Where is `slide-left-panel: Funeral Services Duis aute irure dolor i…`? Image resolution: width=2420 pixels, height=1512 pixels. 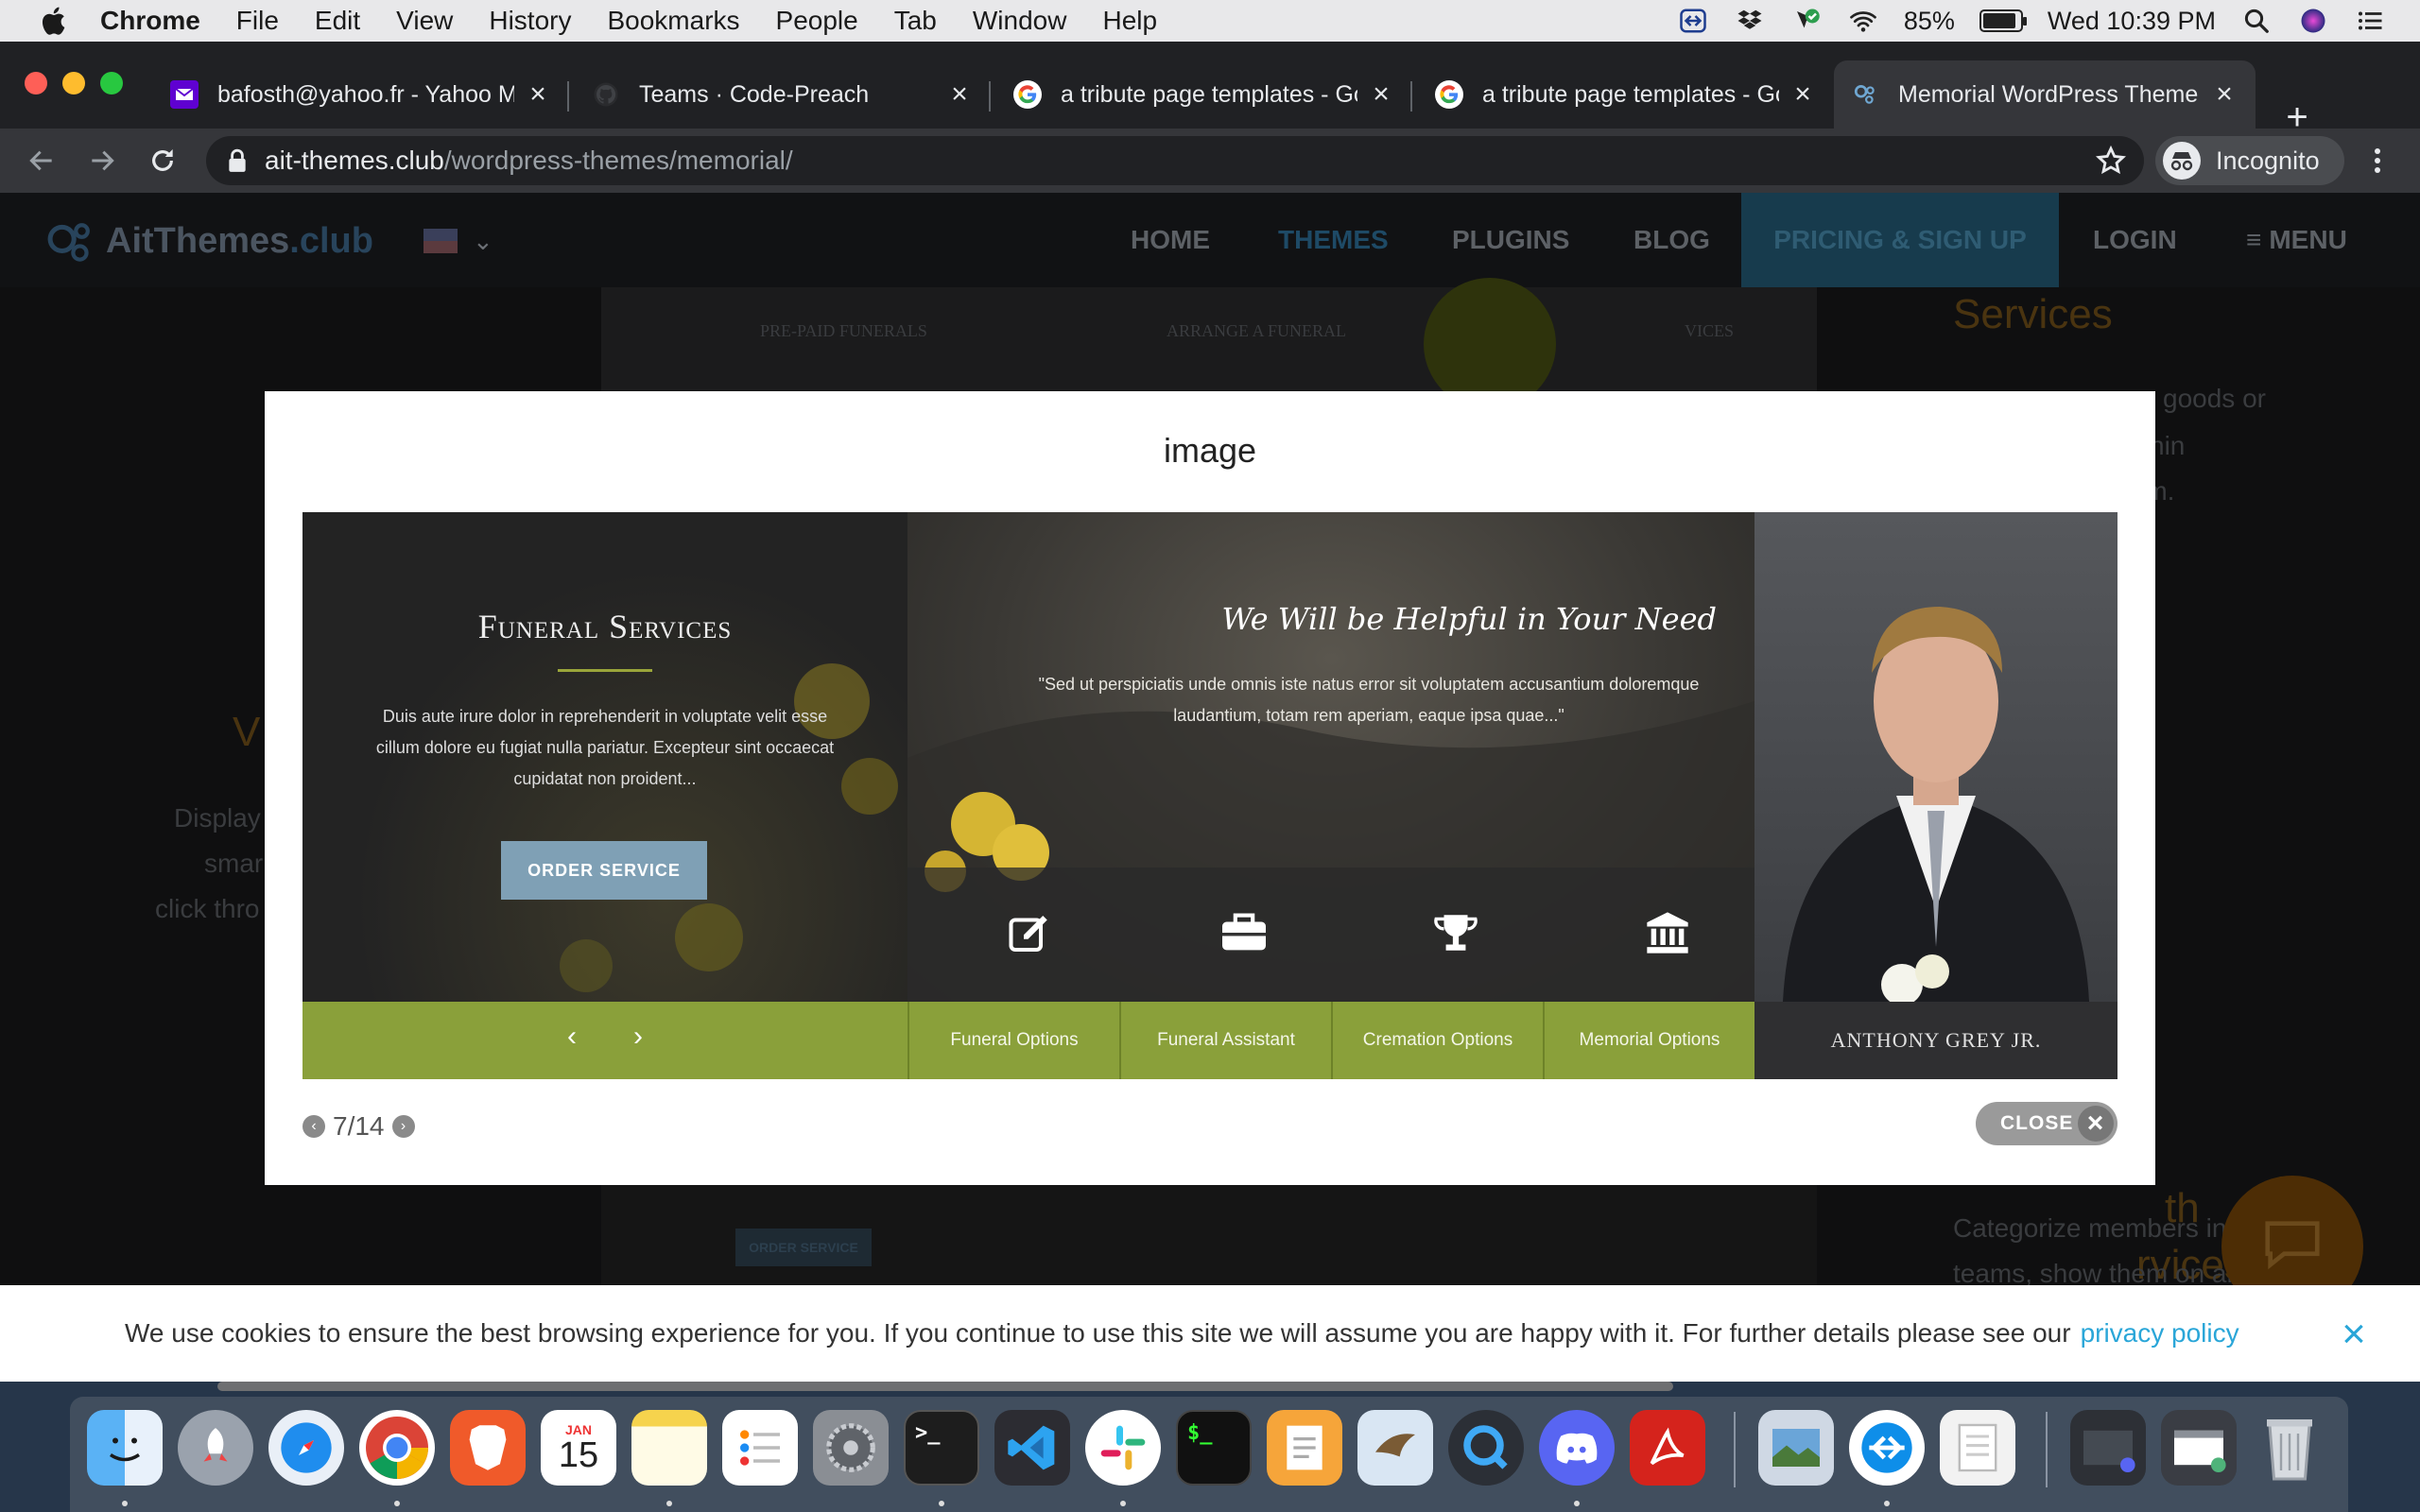 slide-left-panel: Funeral Services Duis aute irure dolor i… is located at coordinates (605, 757).